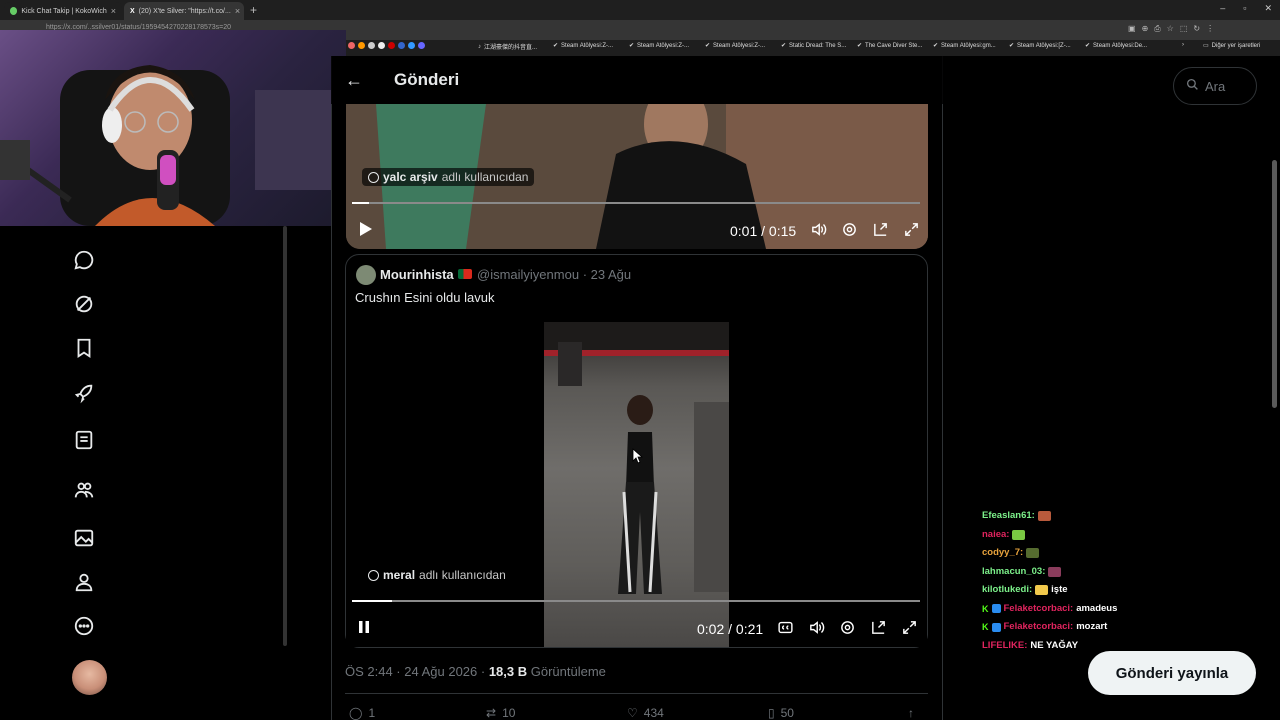  Describe the element at coordinates (1210, 29) in the screenshot. I see `menu-icon: ⋮` at that location.